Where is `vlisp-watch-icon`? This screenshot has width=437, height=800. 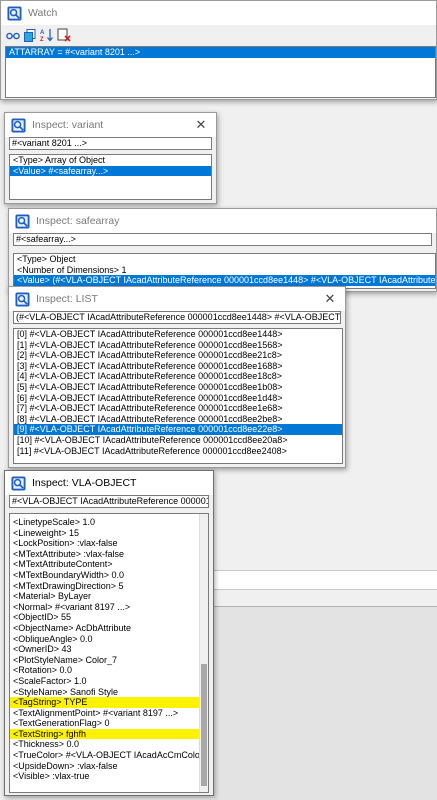 vlisp-watch-icon is located at coordinates (14, 13).